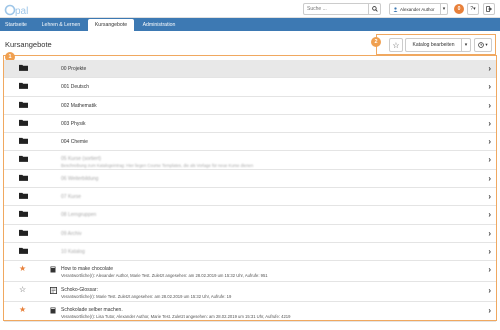  I want to click on logout-icon, so click(489, 9).